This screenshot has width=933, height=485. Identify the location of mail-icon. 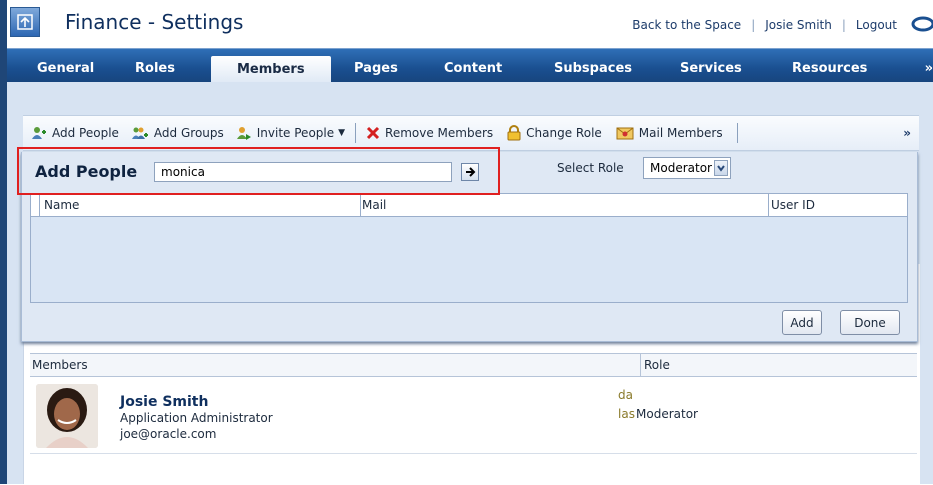
(625, 133).